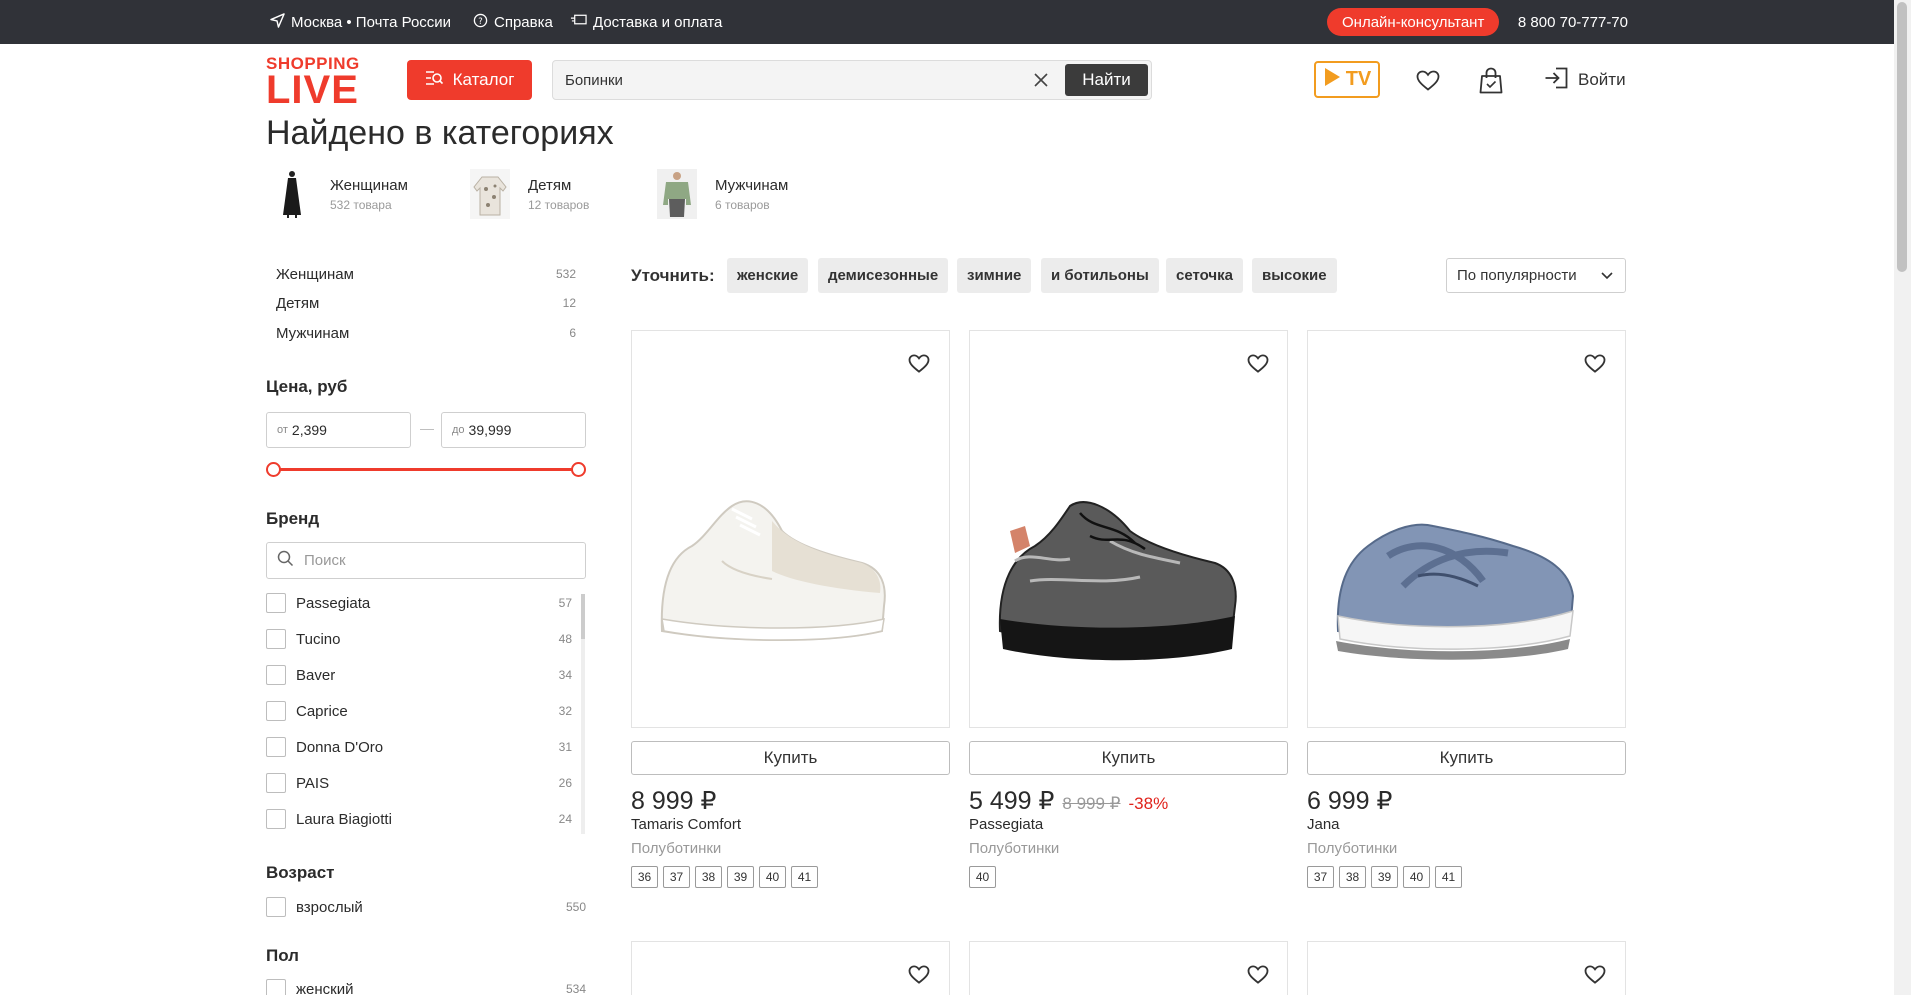  What do you see at coordinates (440, 133) in the screenshot?
I see `found-in-categories-title: Найдено в категориях` at bounding box center [440, 133].